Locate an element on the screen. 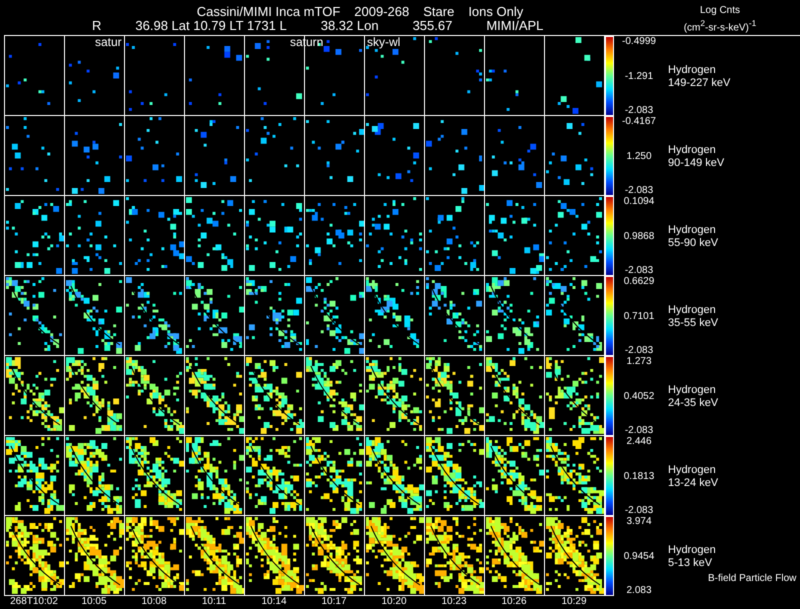 This screenshot has height=609, width=800. units-label: (cm$^{2}$-sr-s-keV)$^{-1}$ is located at coordinates (720, 25).